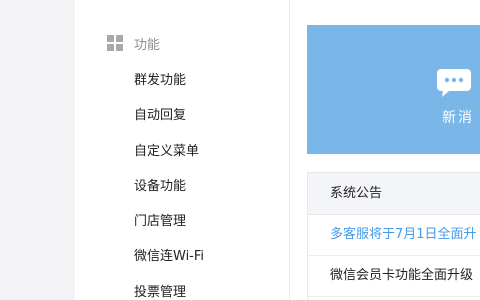 This screenshot has height=300, width=480. Describe the element at coordinates (169, 254) in the screenshot. I see `sidebar-item-wifi: 微信连Wi-Fi` at that location.